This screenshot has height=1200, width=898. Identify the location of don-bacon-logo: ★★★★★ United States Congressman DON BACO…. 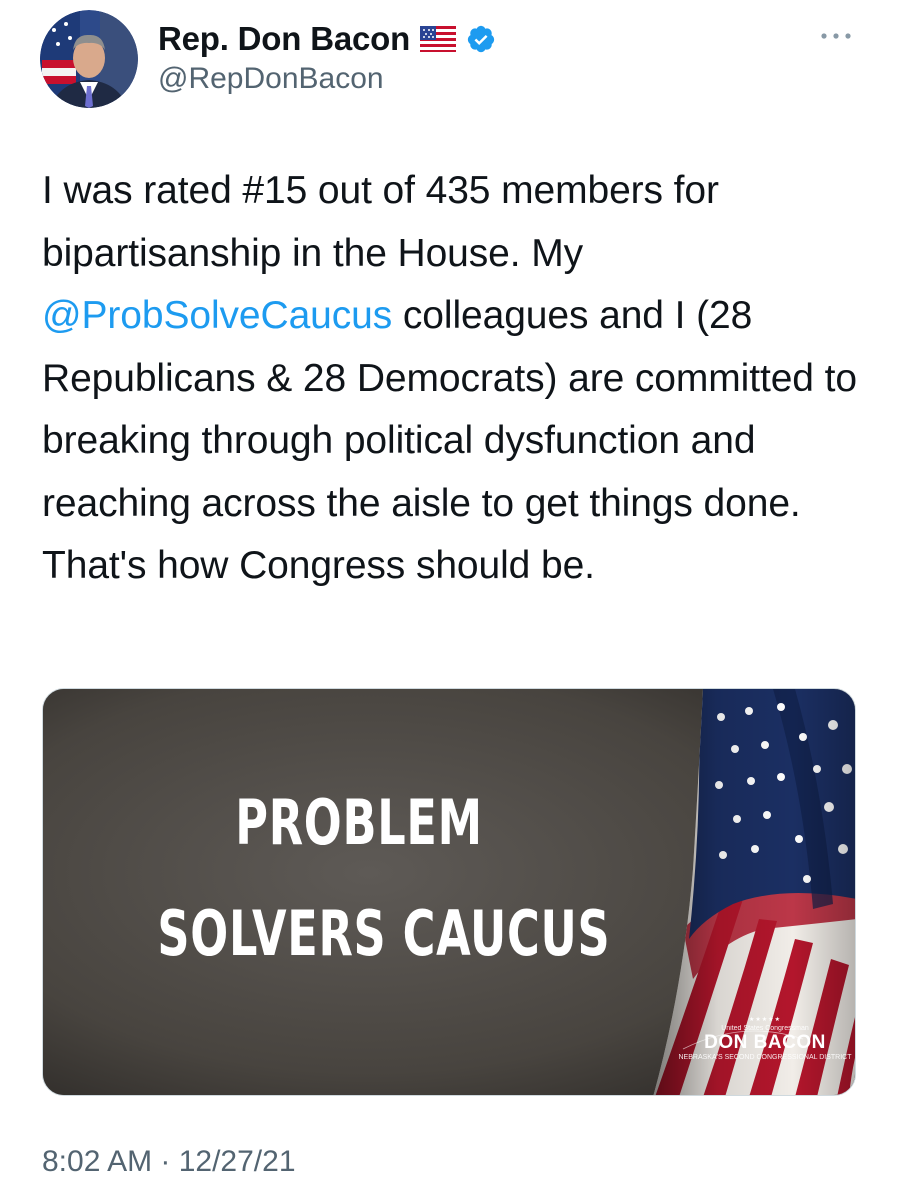
(765, 1039).